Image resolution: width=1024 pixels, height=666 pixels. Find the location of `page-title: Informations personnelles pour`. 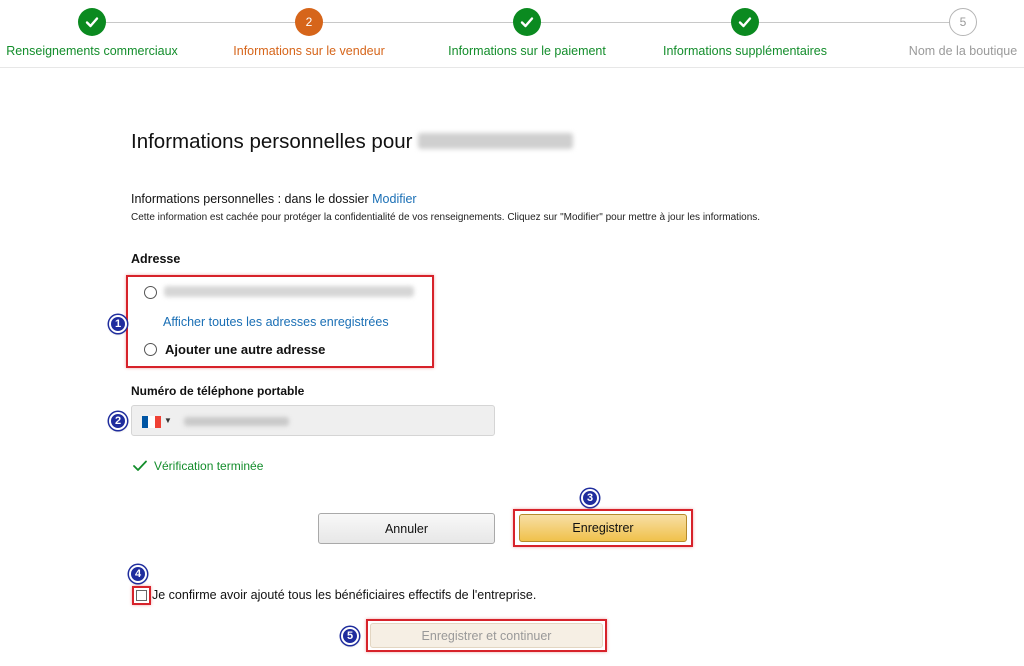

page-title: Informations personnelles pour is located at coordinates (352, 142).